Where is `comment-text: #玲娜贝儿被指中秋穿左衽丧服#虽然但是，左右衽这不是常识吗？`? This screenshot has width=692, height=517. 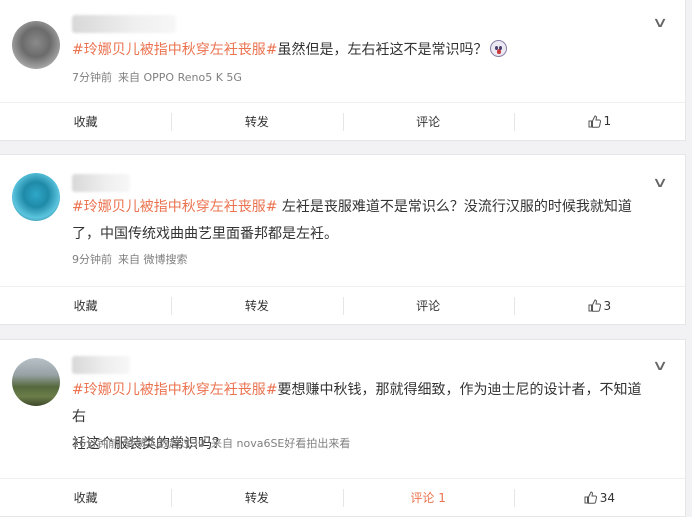
comment-text: #玲娜贝儿被指中秋穿左衽丧服#虽然但是，左右衽这不是常识吗？ is located at coordinates (363, 50).